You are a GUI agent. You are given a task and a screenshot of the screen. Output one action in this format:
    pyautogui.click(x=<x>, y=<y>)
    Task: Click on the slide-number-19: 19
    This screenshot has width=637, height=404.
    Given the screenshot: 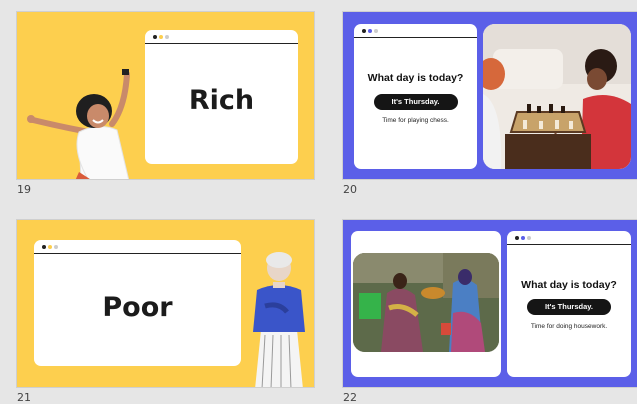 What is the action you would take?
    pyautogui.click(x=24, y=189)
    